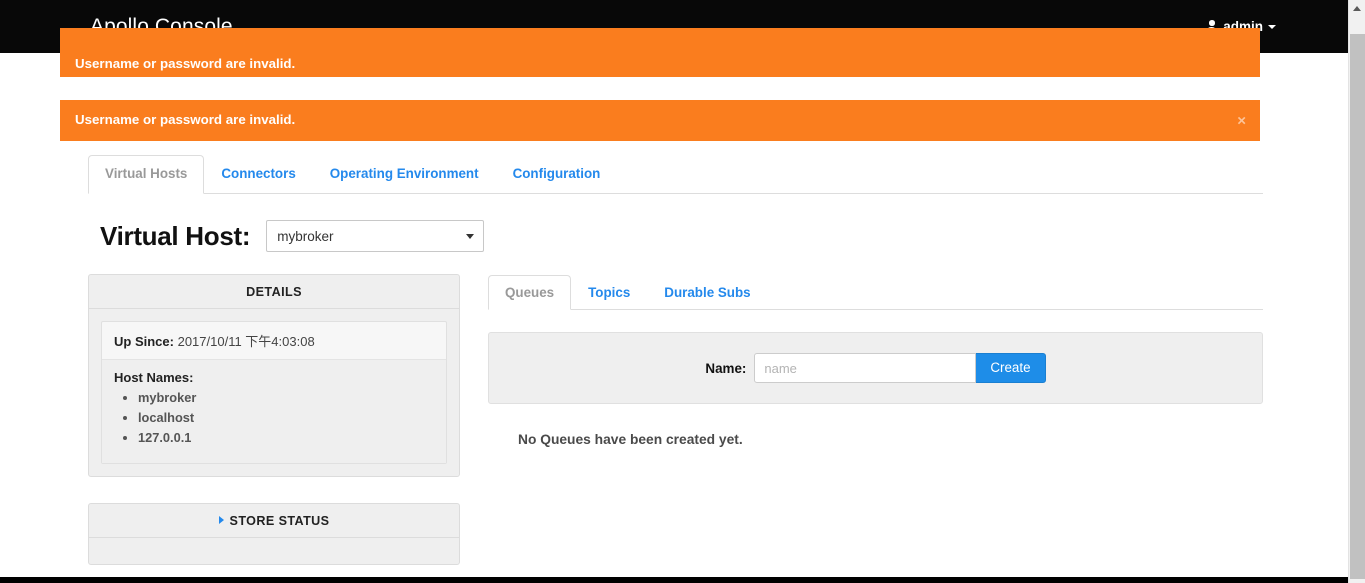 The height and width of the screenshot is (583, 1365). I want to click on tab-queues-link: Queues, so click(530, 292).